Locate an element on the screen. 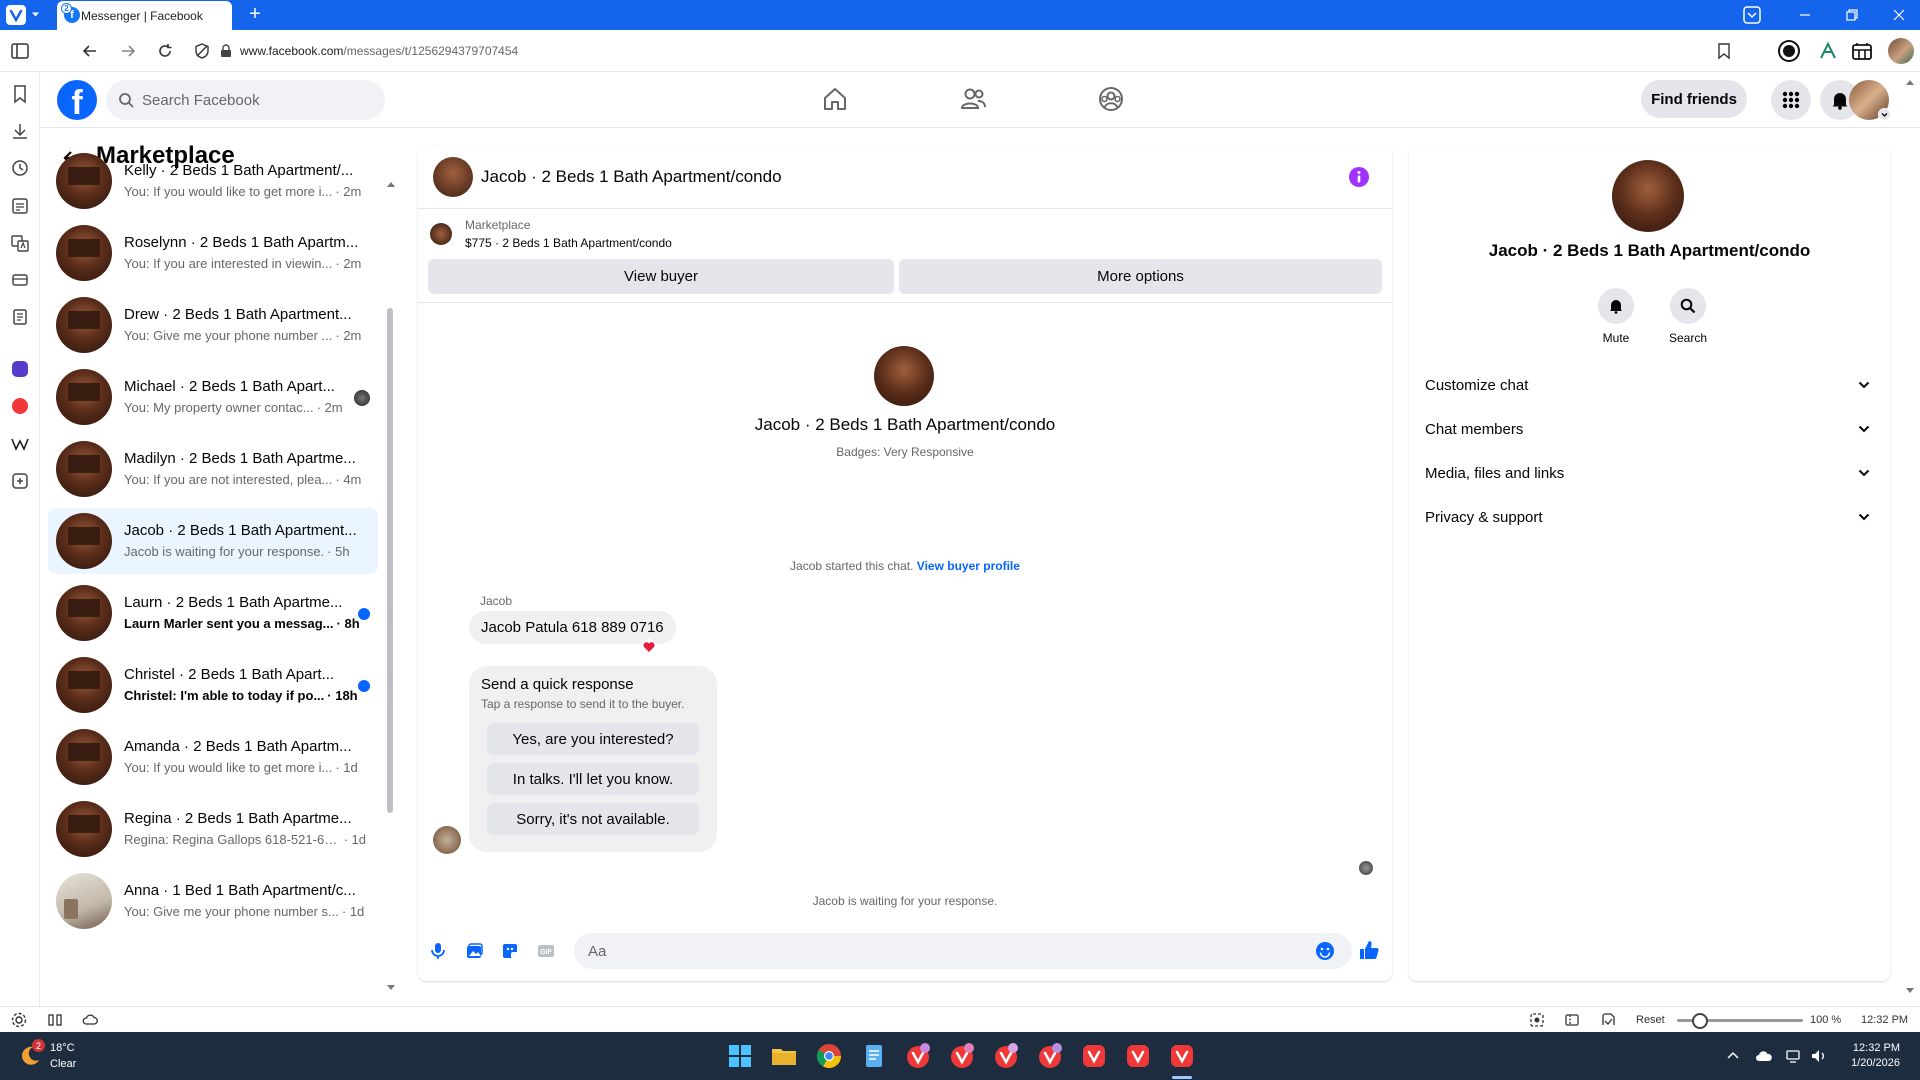 This screenshot has width=1920, height=1080. vivaldi-social-icon is located at coordinates (20, 406).